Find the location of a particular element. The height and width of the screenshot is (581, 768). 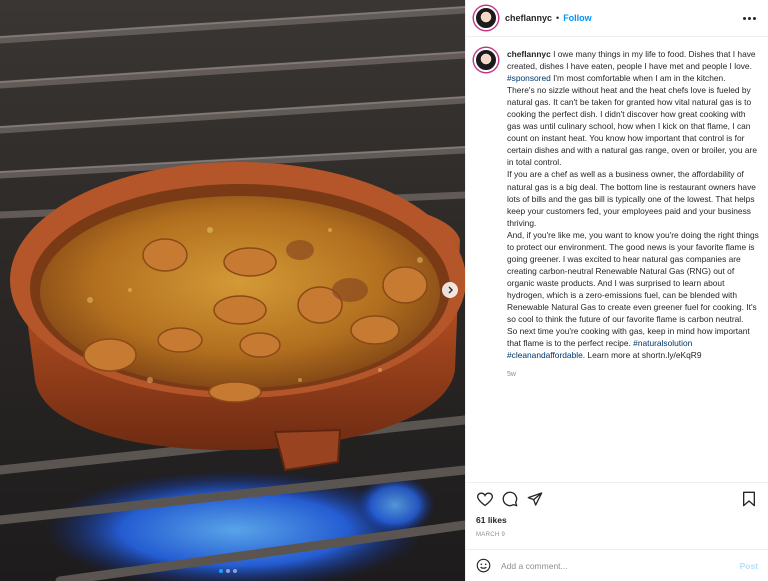

hashtag-link: #cleanandaffordable is located at coordinates (545, 355).